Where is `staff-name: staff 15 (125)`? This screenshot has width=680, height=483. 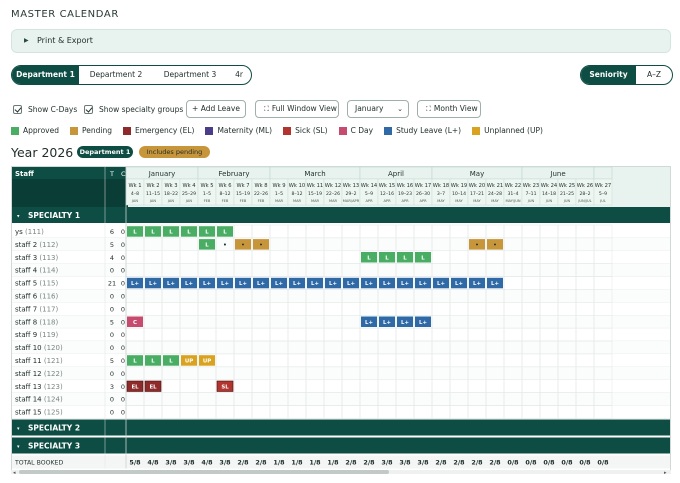
staff-name: staff 15 (125) is located at coordinates (39, 413).